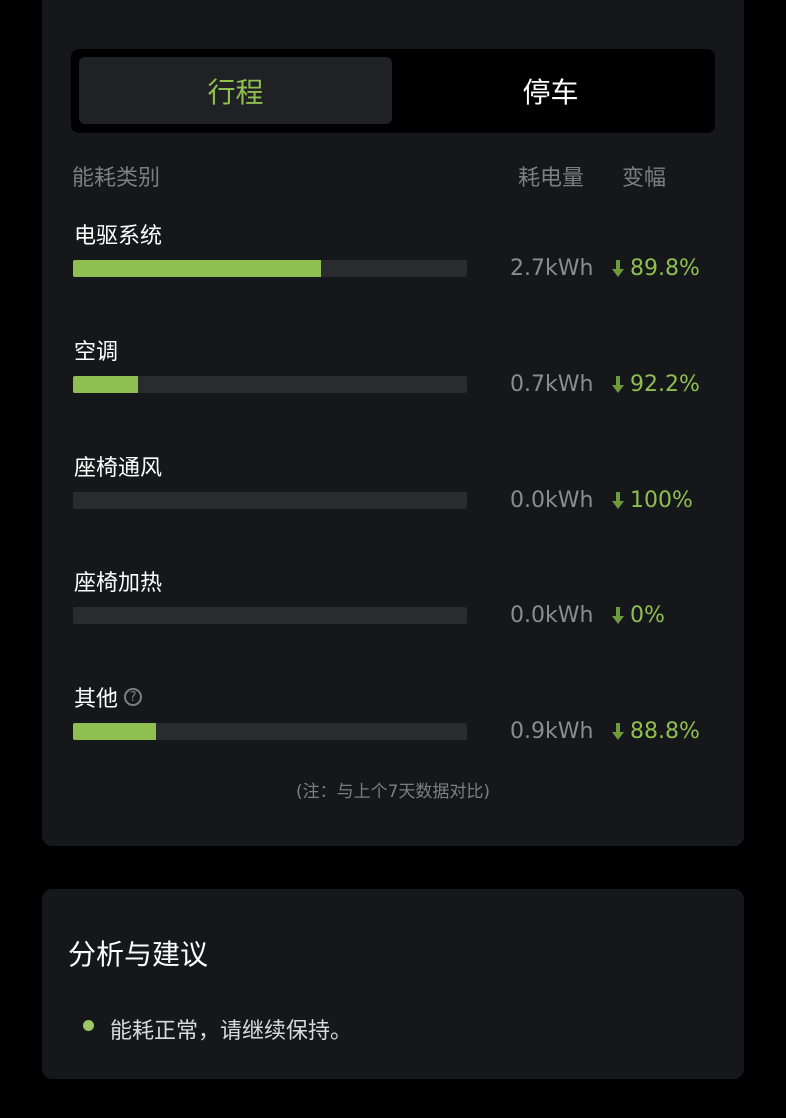  Describe the element at coordinates (393, 721) in the screenshot. I see `energy-row-other: 其他 ? 0.9kWh 88.8%` at that location.